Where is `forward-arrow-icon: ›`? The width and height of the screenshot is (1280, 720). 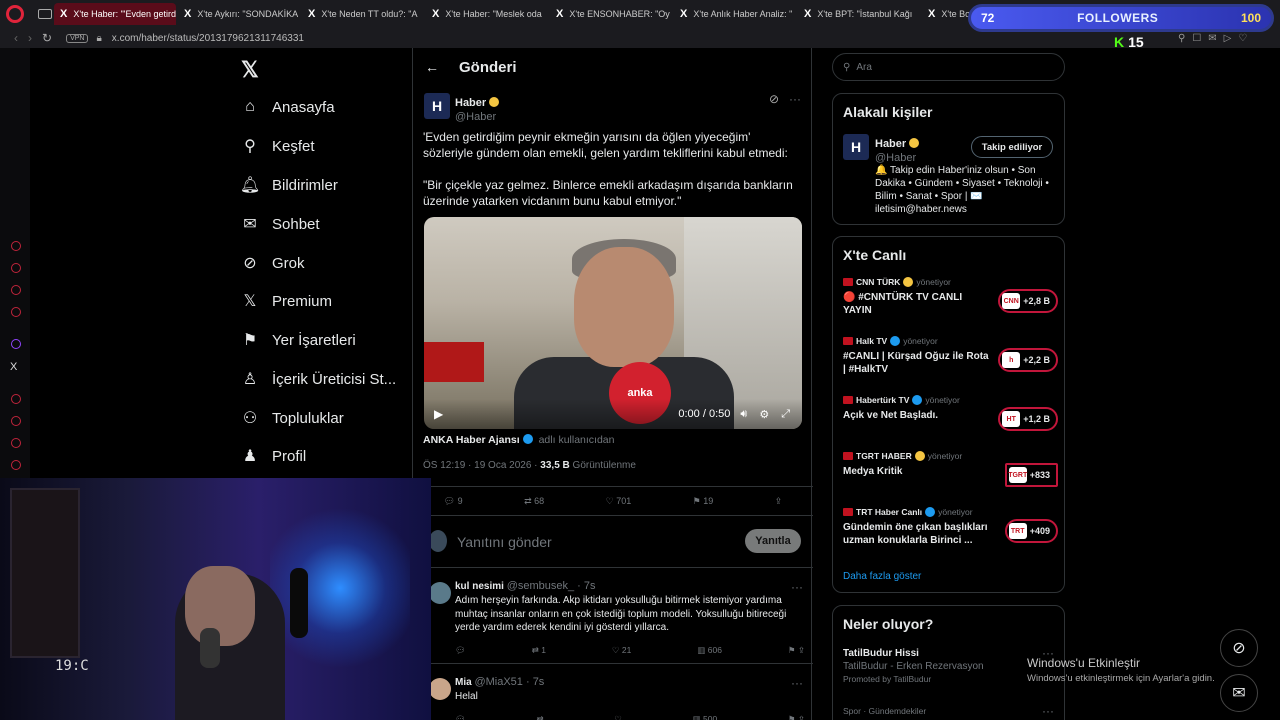 forward-arrow-icon: › is located at coordinates (30, 38).